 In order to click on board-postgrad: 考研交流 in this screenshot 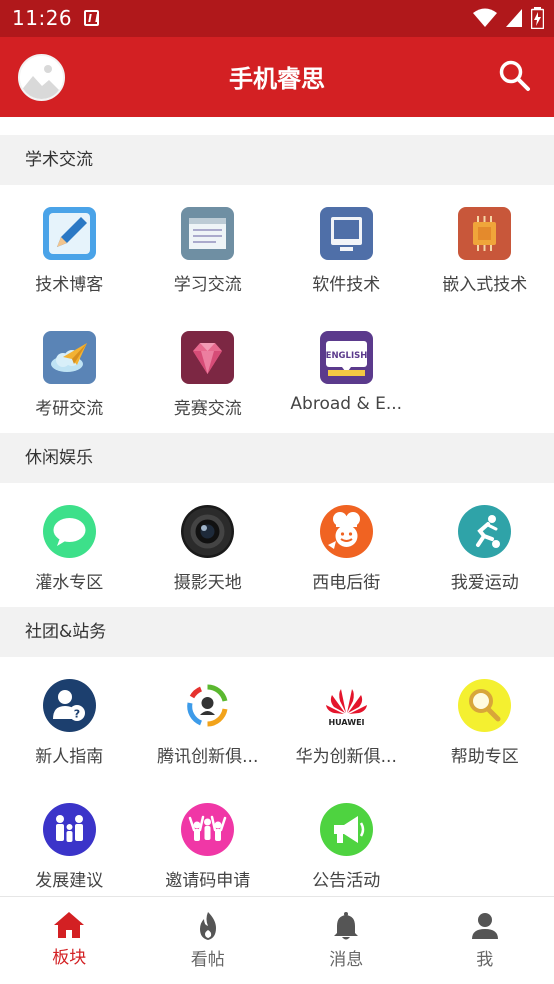, I will do `click(69, 371)`.